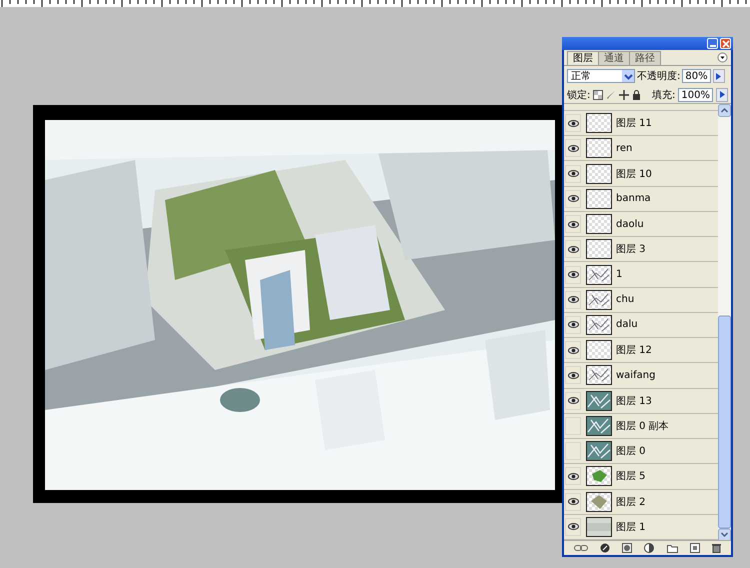 The width and height of the screenshot is (750, 568). What do you see at coordinates (598, 95) in the screenshot?
I see `lock-transparency-icon` at bounding box center [598, 95].